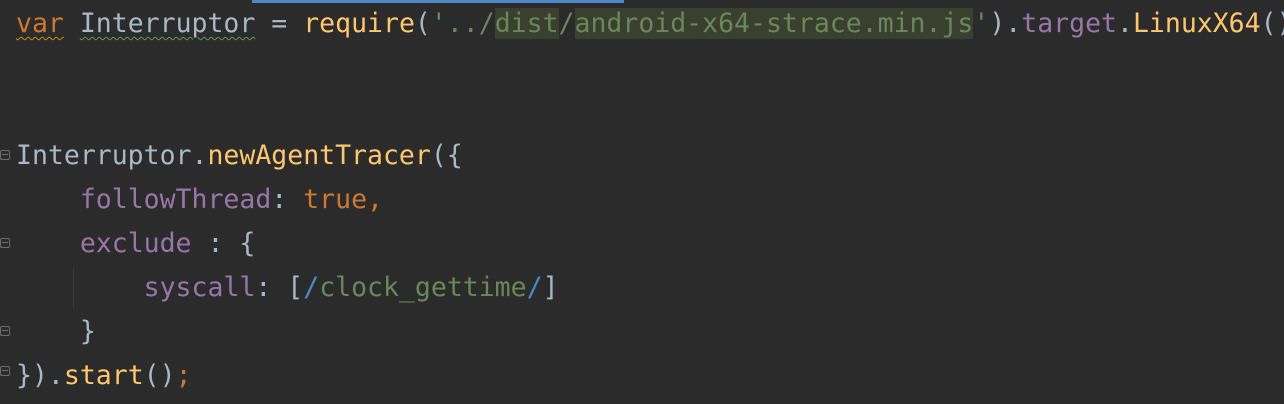  What do you see at coordinates (87, 331) in the screenshot?
I see `brace-close: }` at bounding box center [87, 331].